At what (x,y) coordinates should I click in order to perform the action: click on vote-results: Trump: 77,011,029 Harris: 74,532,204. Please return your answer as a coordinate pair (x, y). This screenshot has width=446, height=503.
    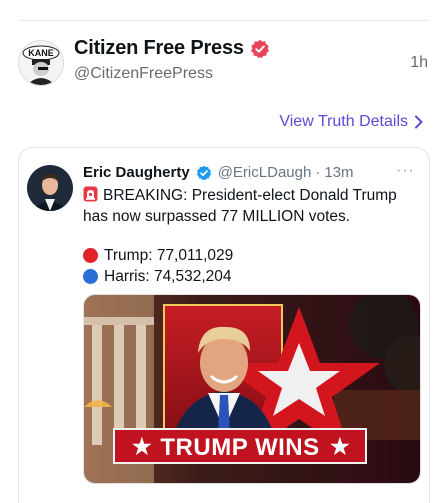
    Looking at the image, I should click on (158, 266).